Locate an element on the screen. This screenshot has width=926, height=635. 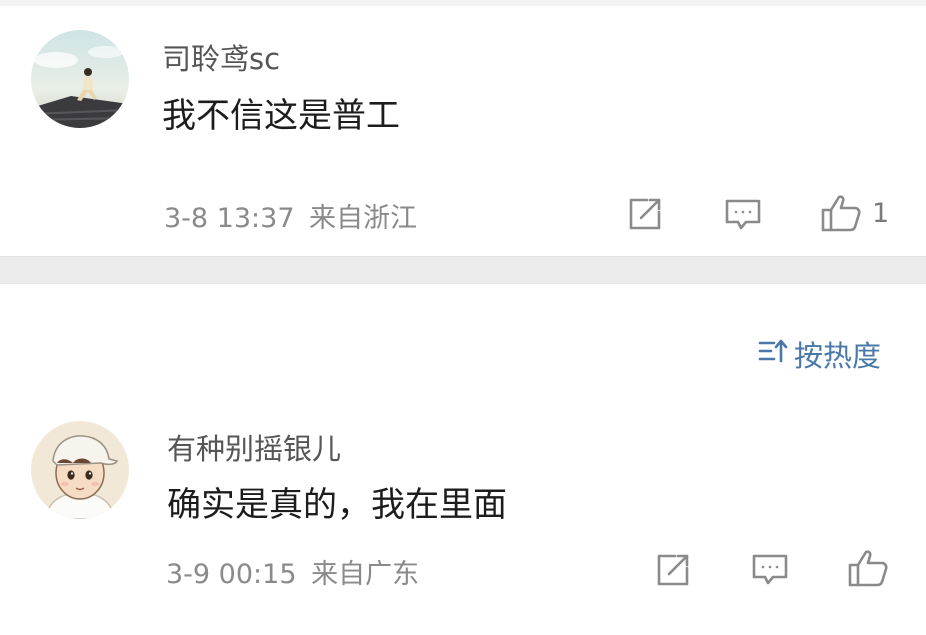
like-button: 1 is located at coordinates (854, 213).